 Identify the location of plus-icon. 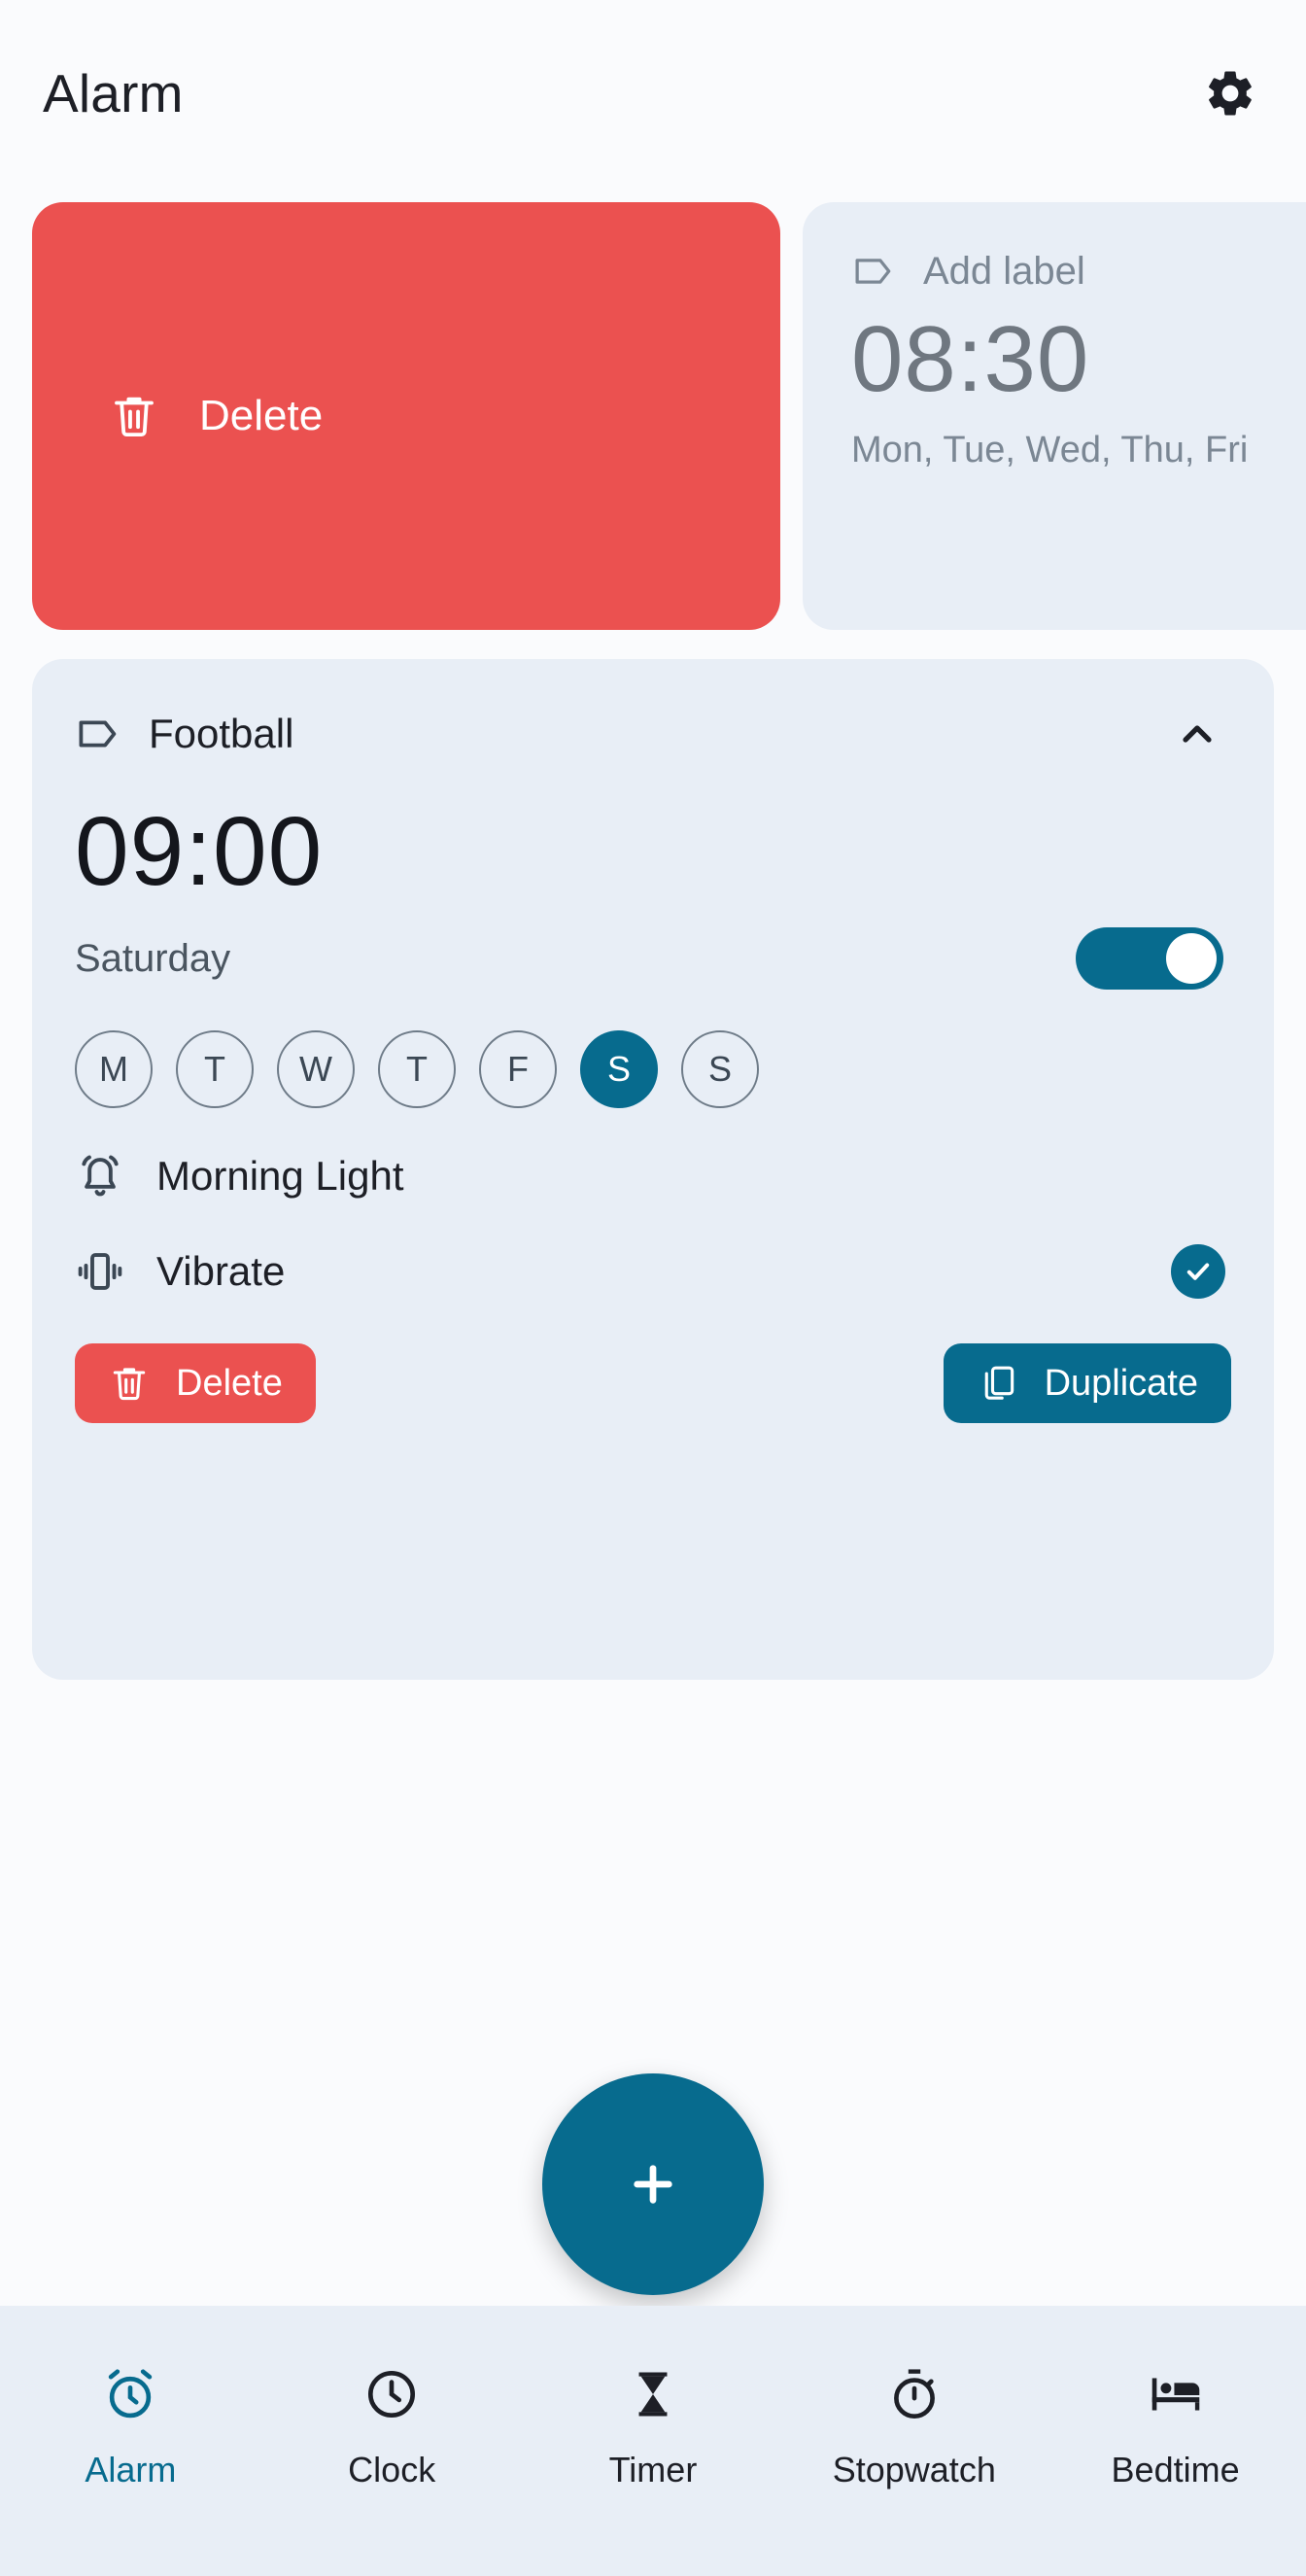
(653, 2184).